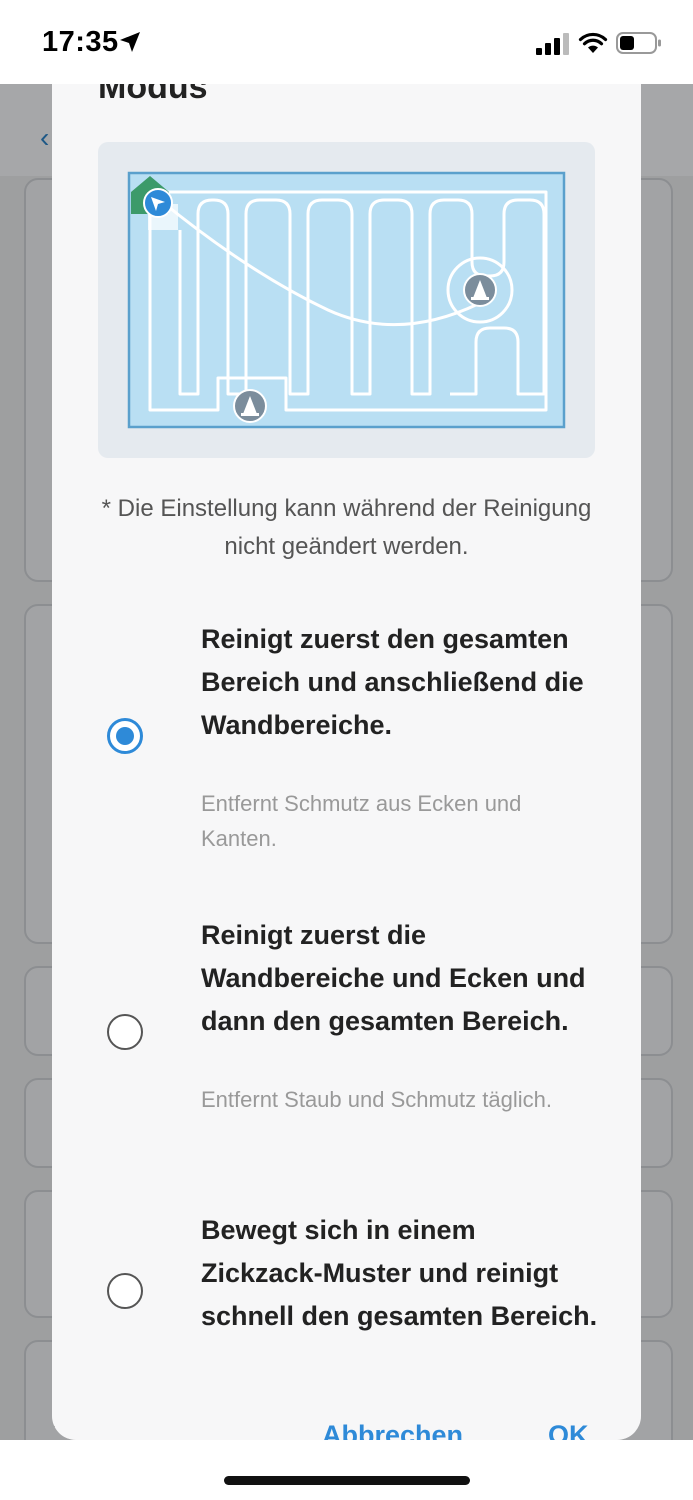  What do you see at coordinates (347, 1480) in the screenshot?
I see `home-indicator` at bounding box center [347, 1480].